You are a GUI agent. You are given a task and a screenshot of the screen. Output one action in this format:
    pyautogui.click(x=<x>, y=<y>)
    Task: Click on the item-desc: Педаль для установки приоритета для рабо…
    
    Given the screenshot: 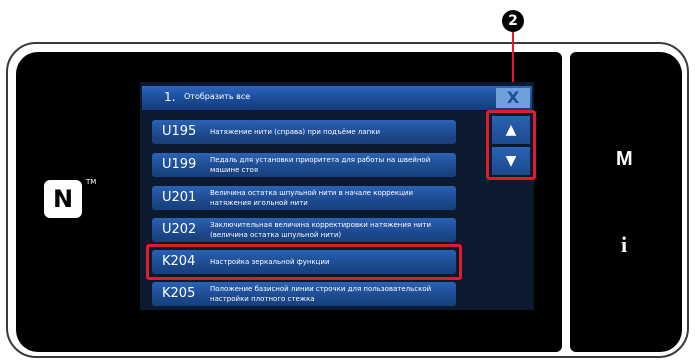 What is the action you would take?
    pyautogui.click(x=320, y=165)
    